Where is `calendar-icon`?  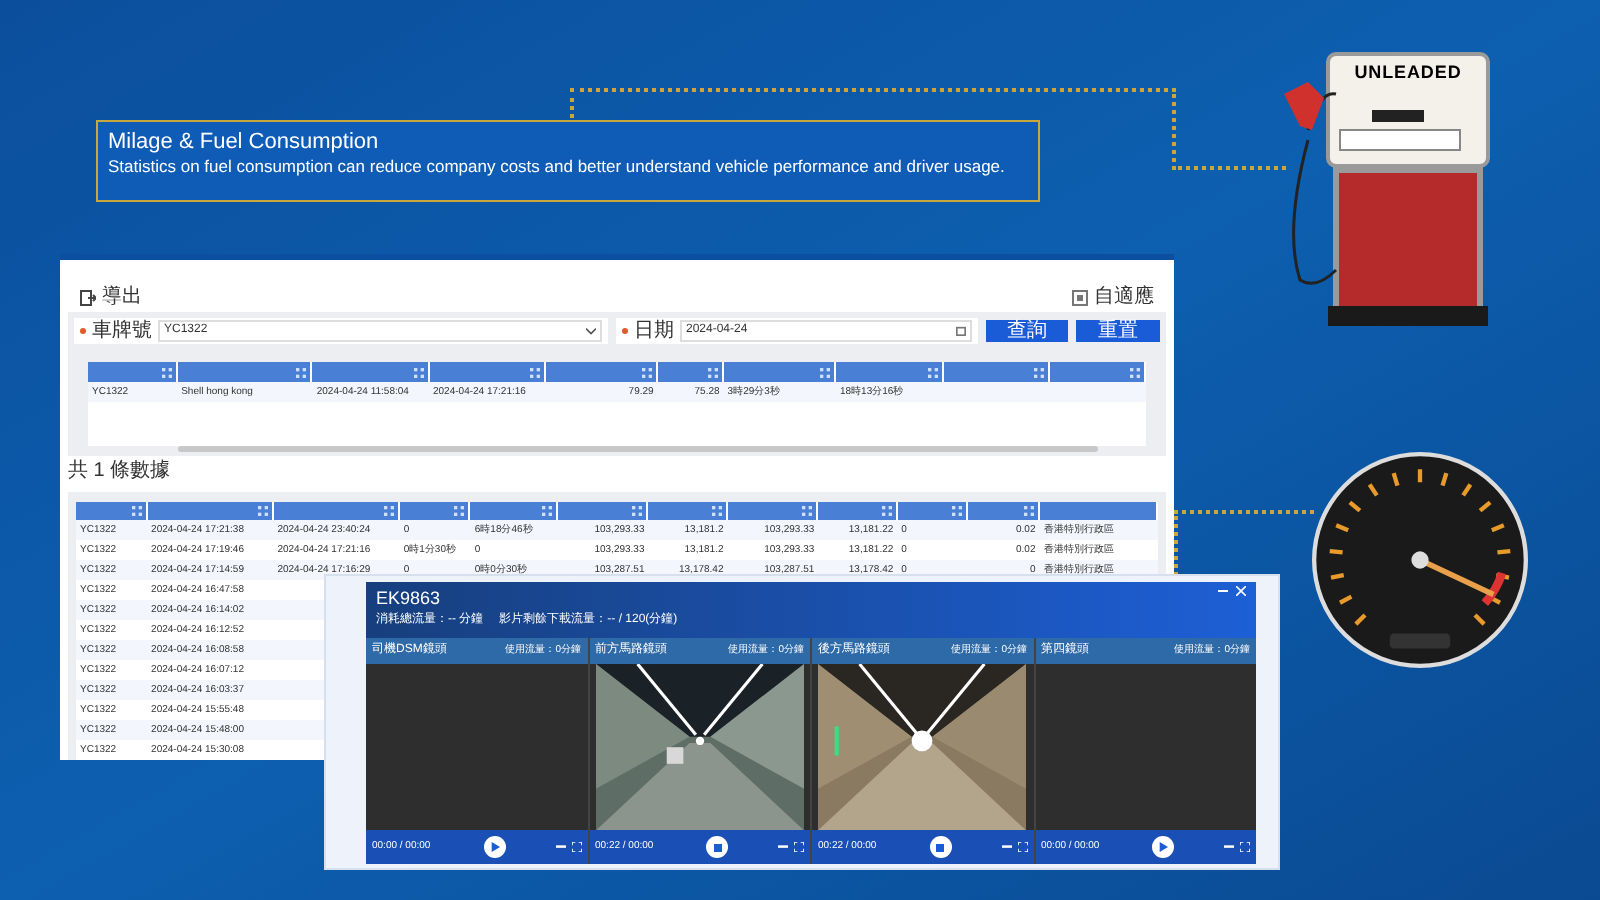 calendar-icon is located at coordinates (960, 331).